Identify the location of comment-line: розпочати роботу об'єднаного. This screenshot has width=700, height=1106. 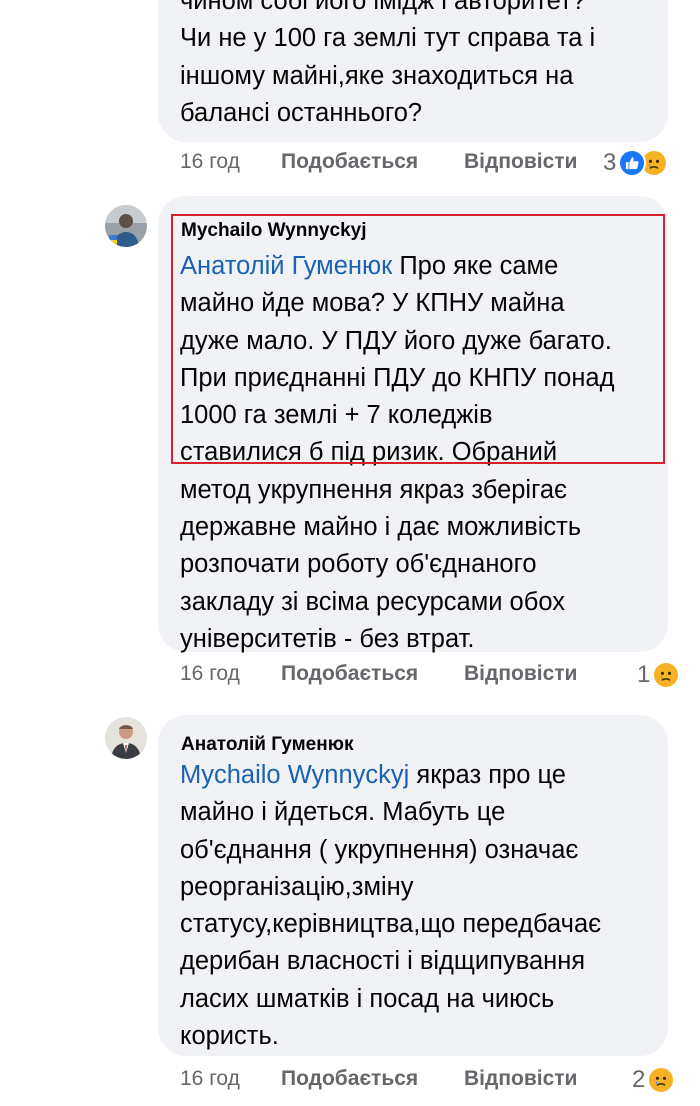
(358, 564).